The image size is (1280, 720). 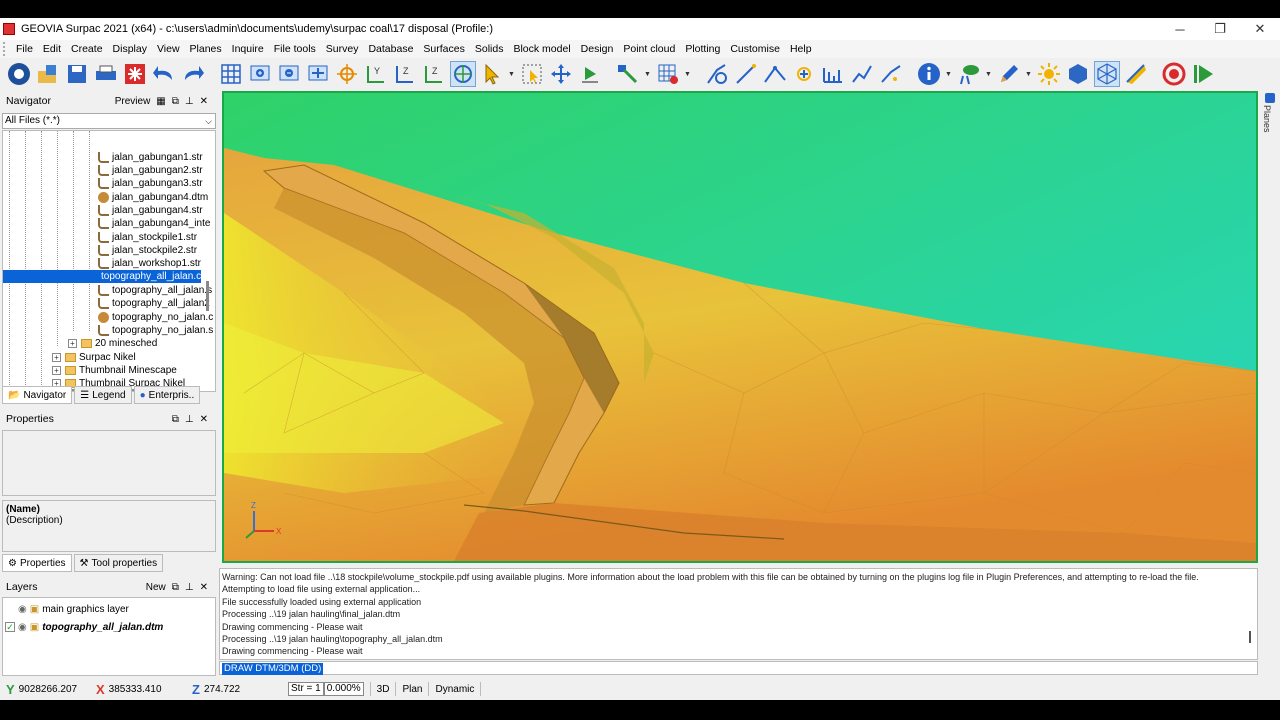 What do you see at coordinates (801, 49) in the screenshot?
I see `menu-help: Help` at bounding box center [801, 49].